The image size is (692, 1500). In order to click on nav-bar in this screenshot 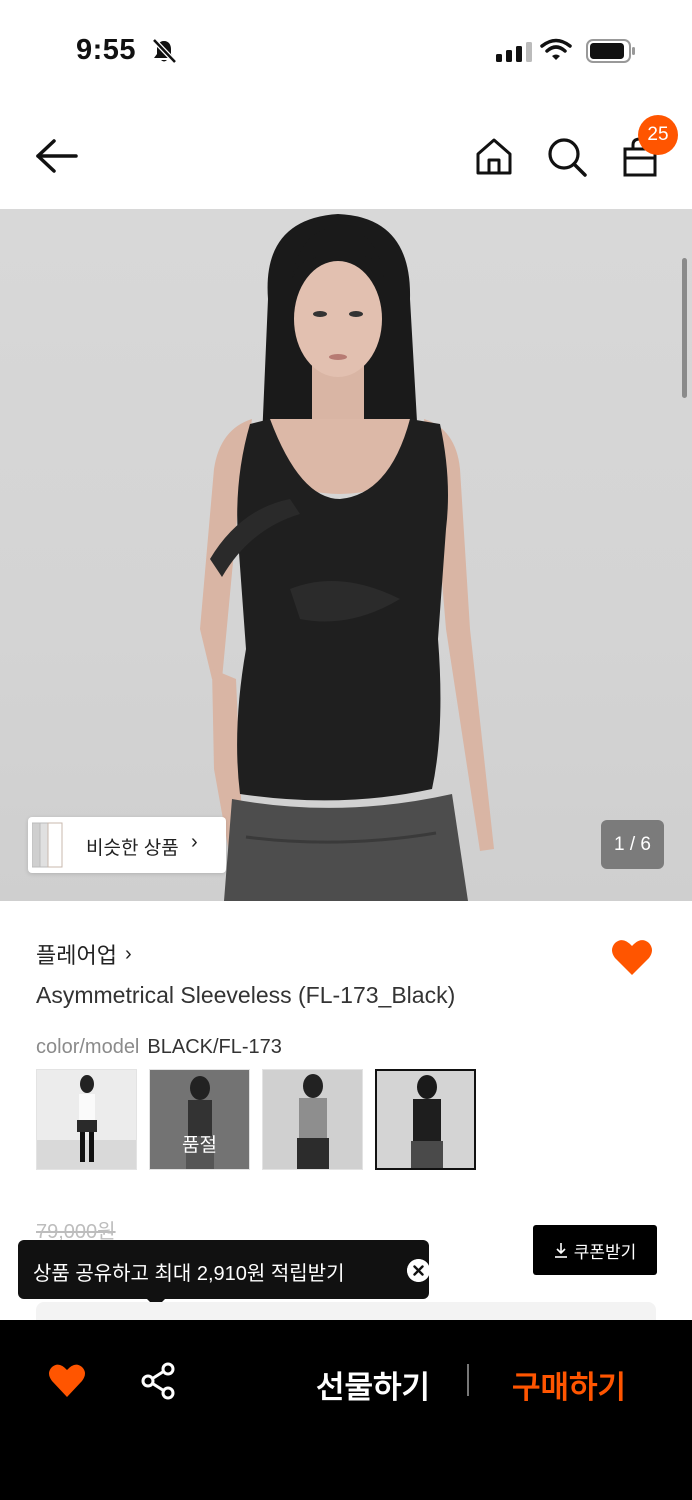, I will do `click(346, 155)`.